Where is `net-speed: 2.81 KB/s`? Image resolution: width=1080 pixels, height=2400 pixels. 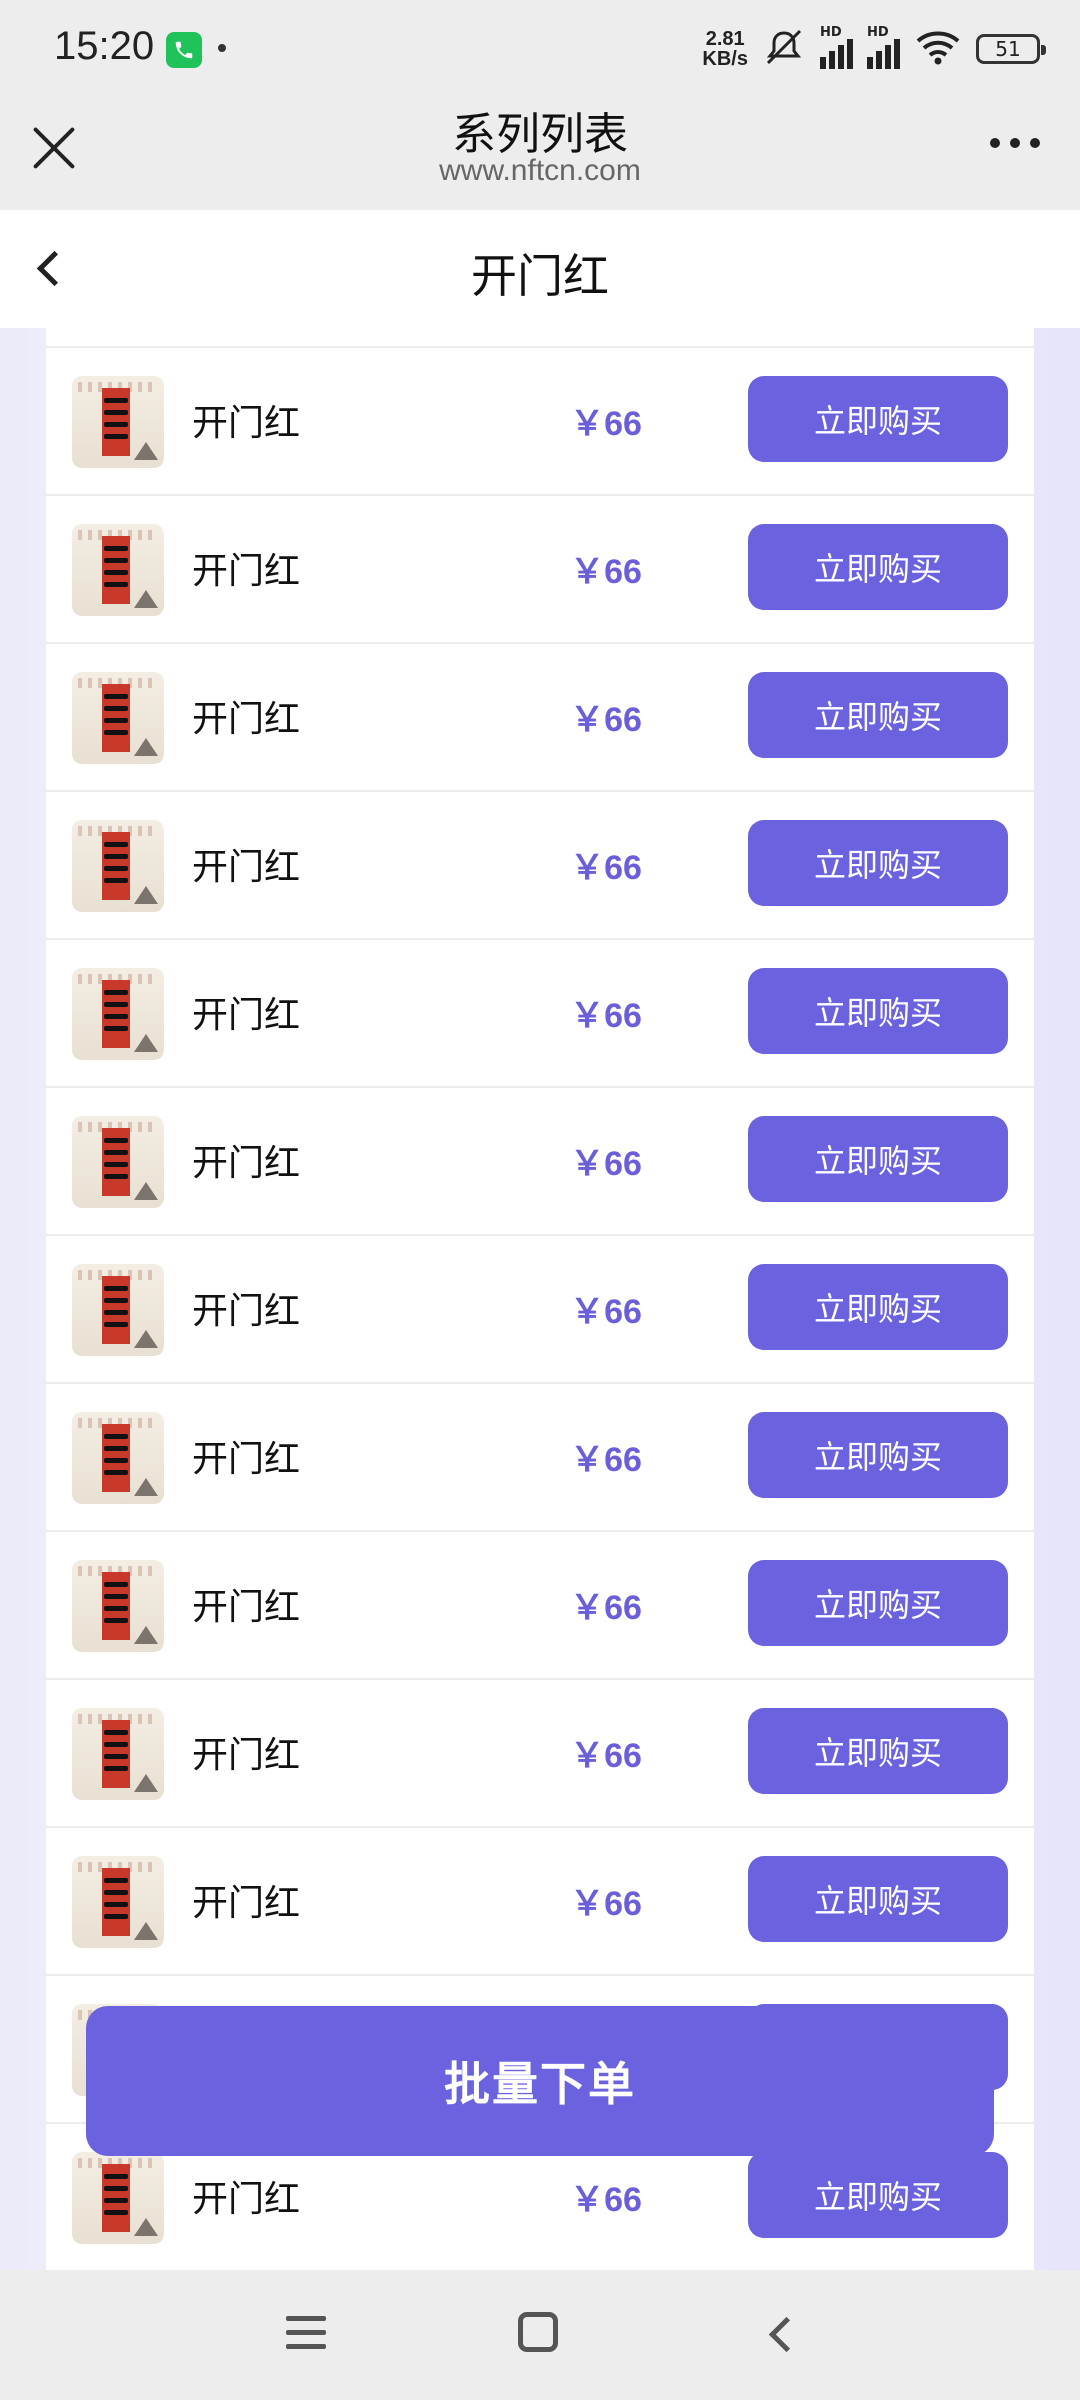 net-speed: 2.81 KB/s is located at coordinates (725, 49).